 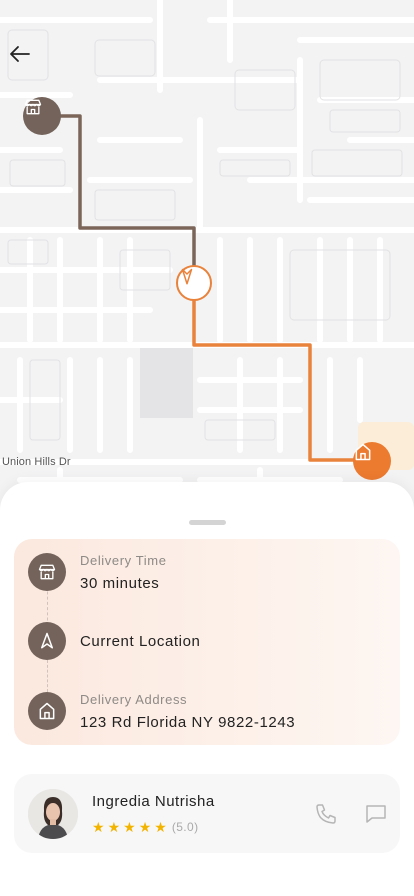 I want to click on drag-handle, so click(x=207, y=522).